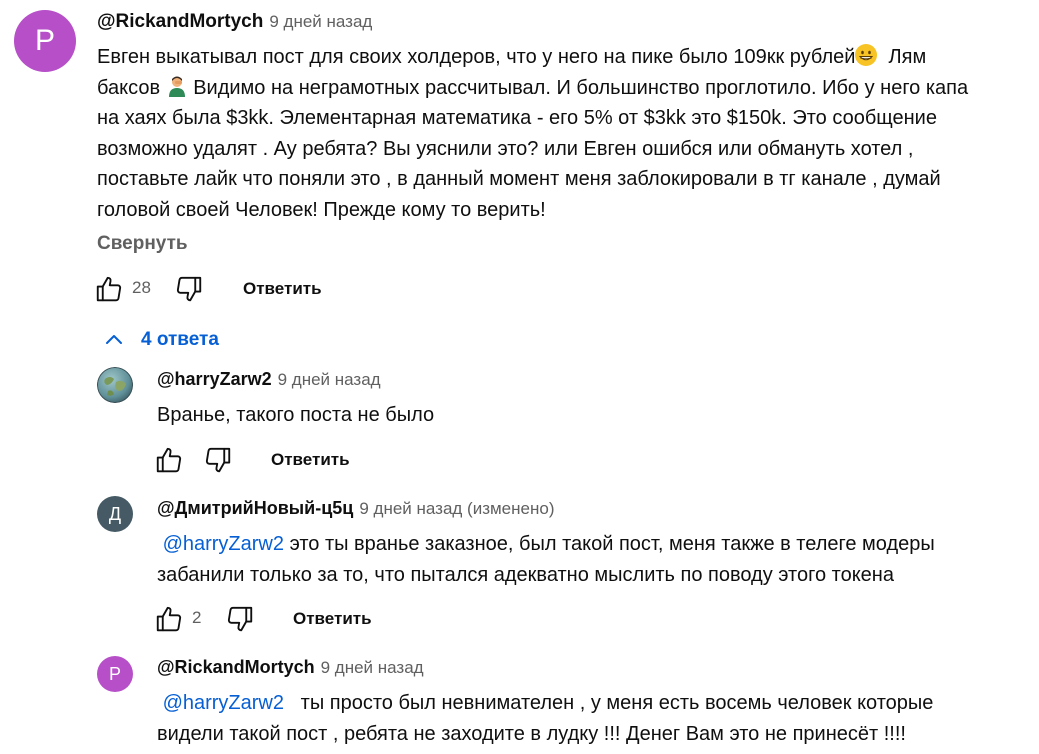 The image size is (1039, 754). What do you see at coordinates (866, 55) in the screenshot?
I see `grin-emoji-icon` at bounding box center [866, 55].